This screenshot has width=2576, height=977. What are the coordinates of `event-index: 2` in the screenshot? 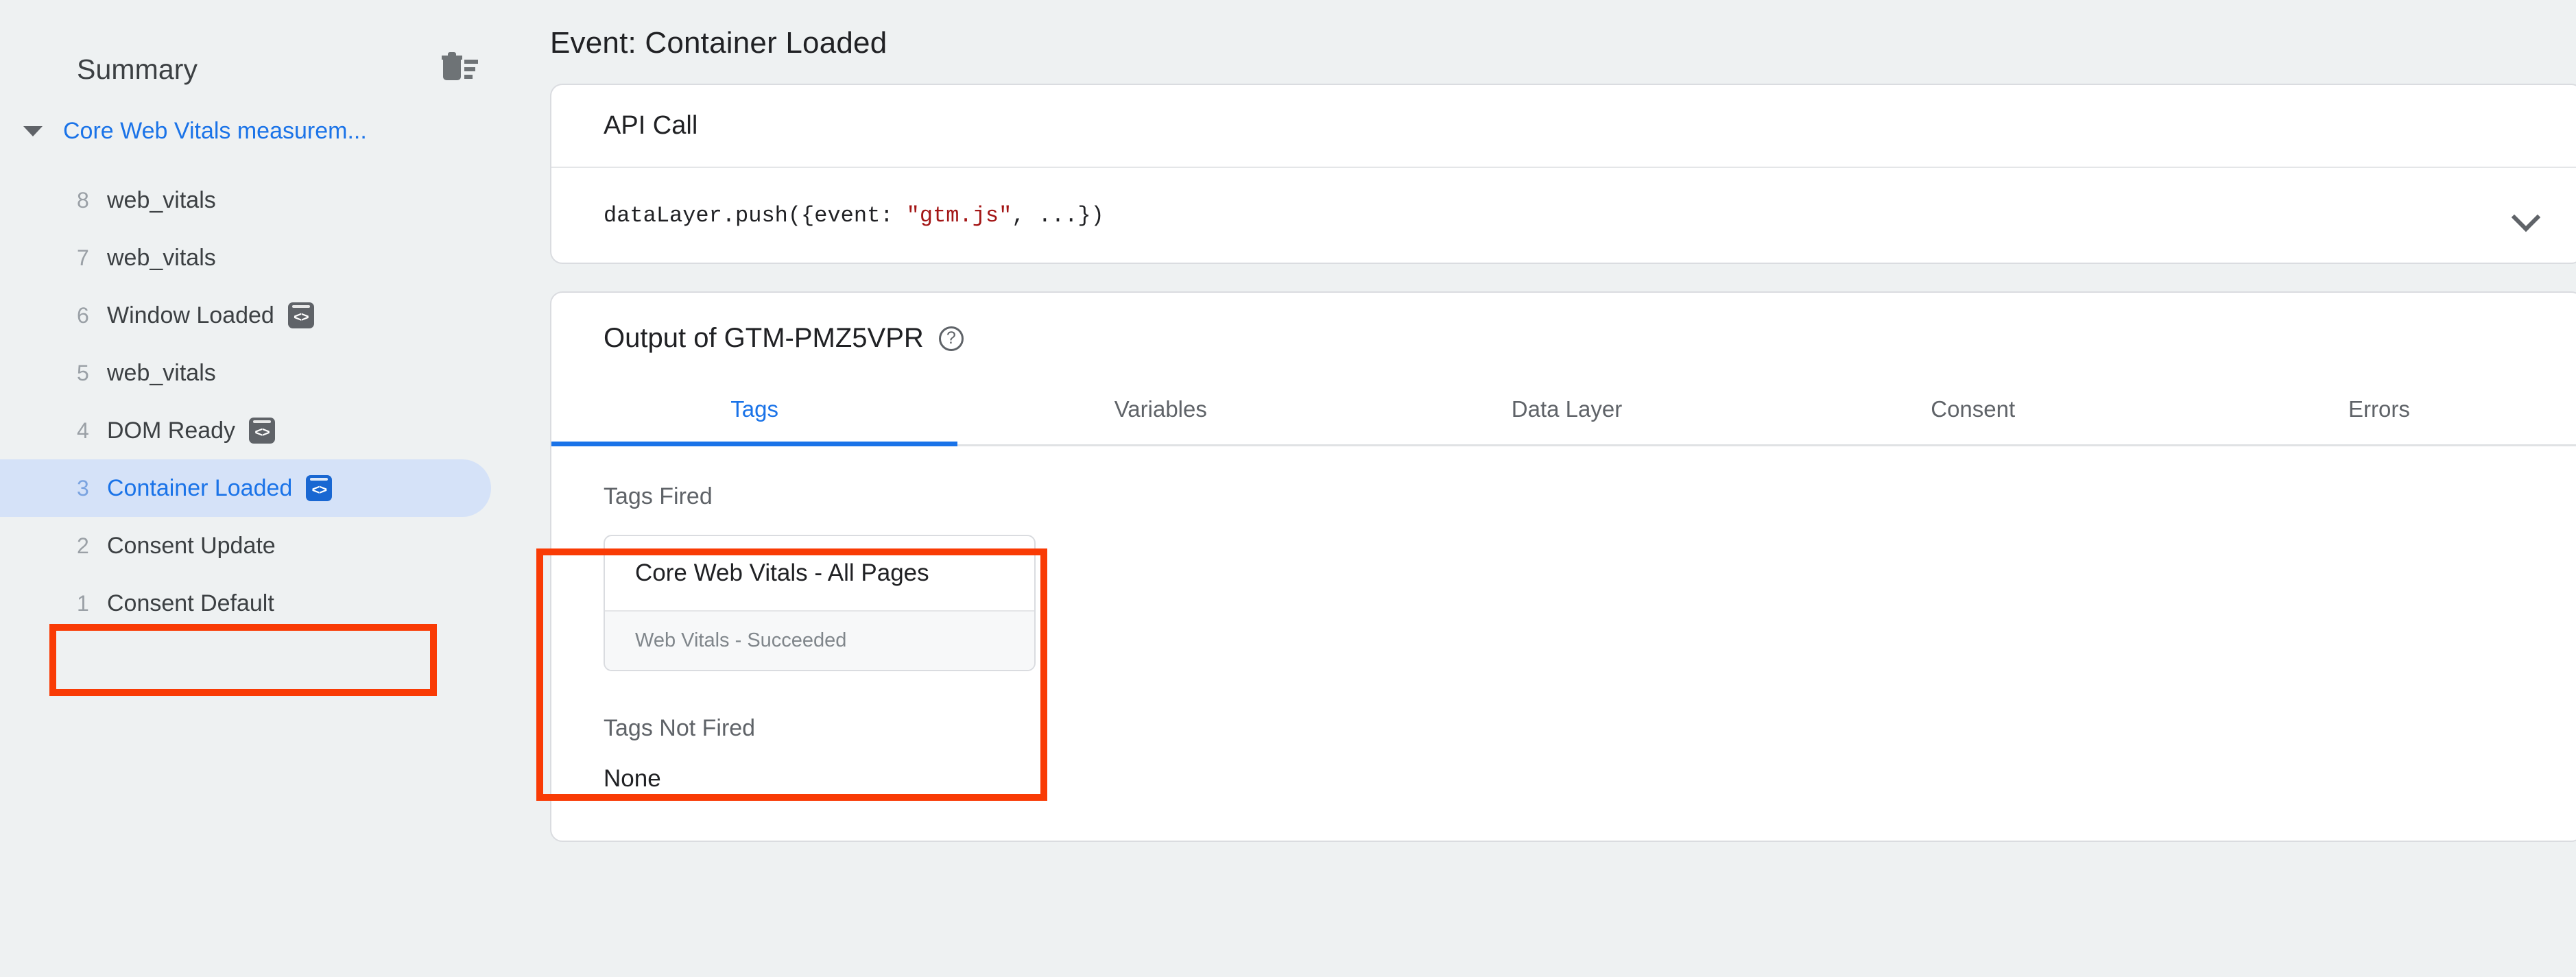 It's located at (83, 545).